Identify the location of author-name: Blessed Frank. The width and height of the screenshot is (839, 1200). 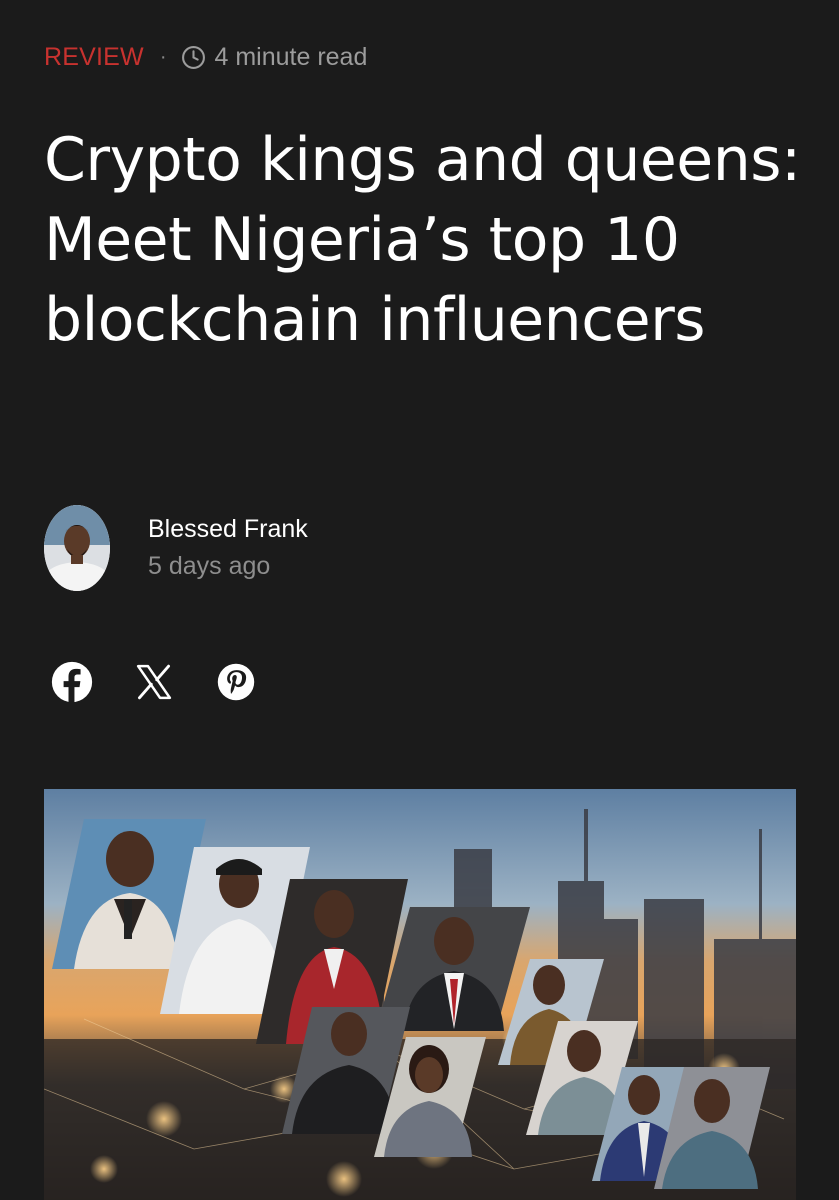
(228, 529).